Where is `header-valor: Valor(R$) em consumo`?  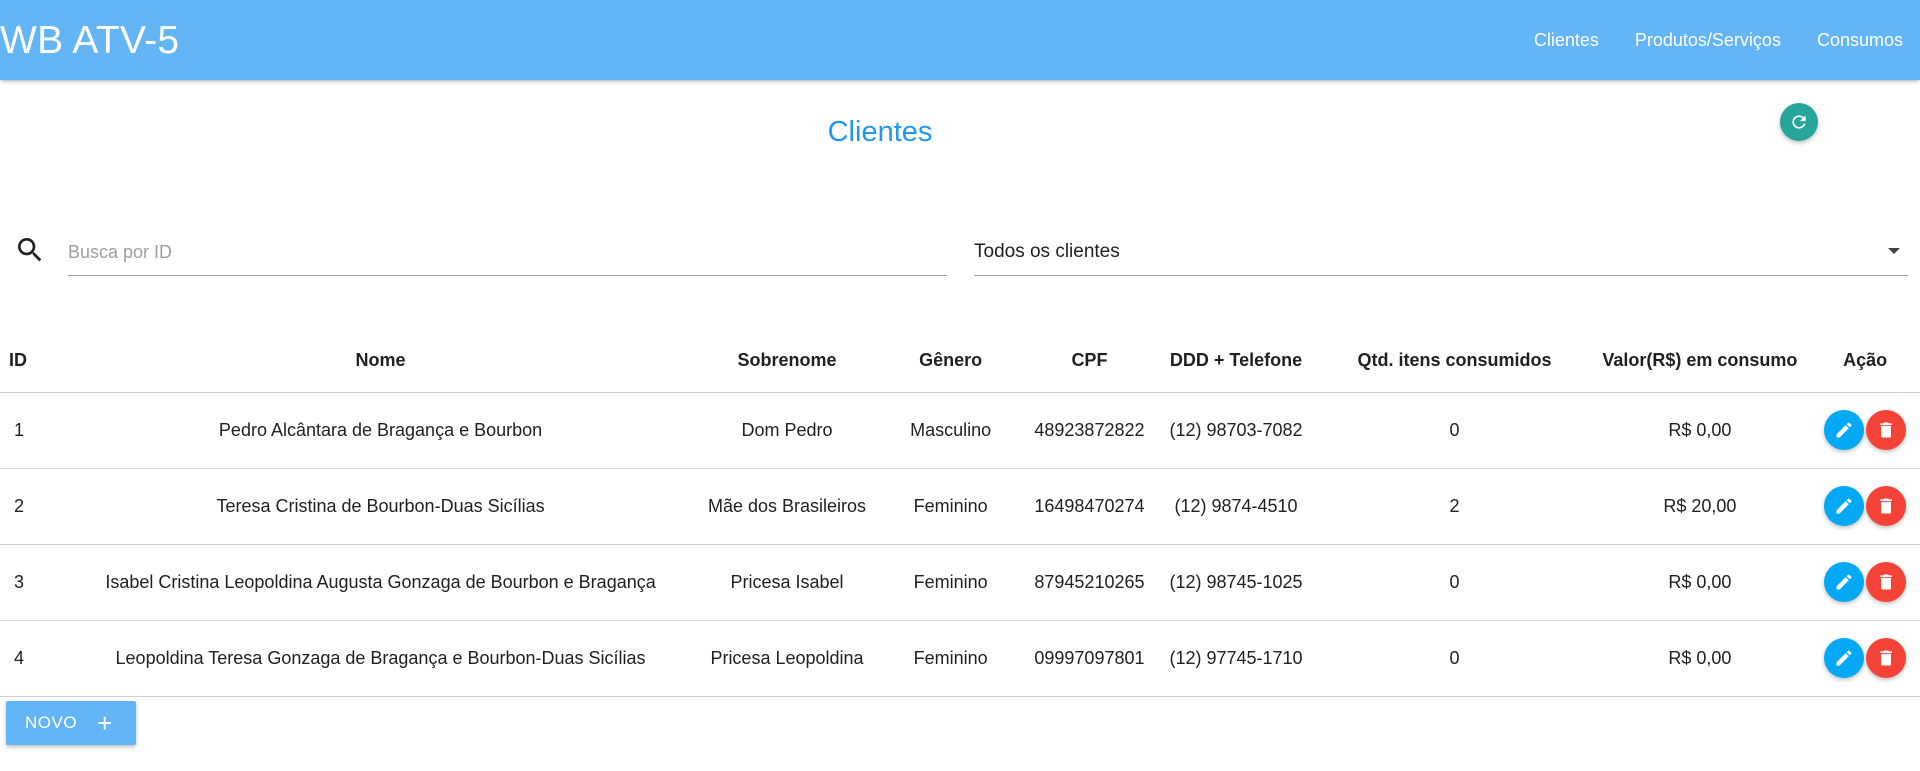 header-valor: Valor(R$) em consumo is located at coordinates (1700, 361).